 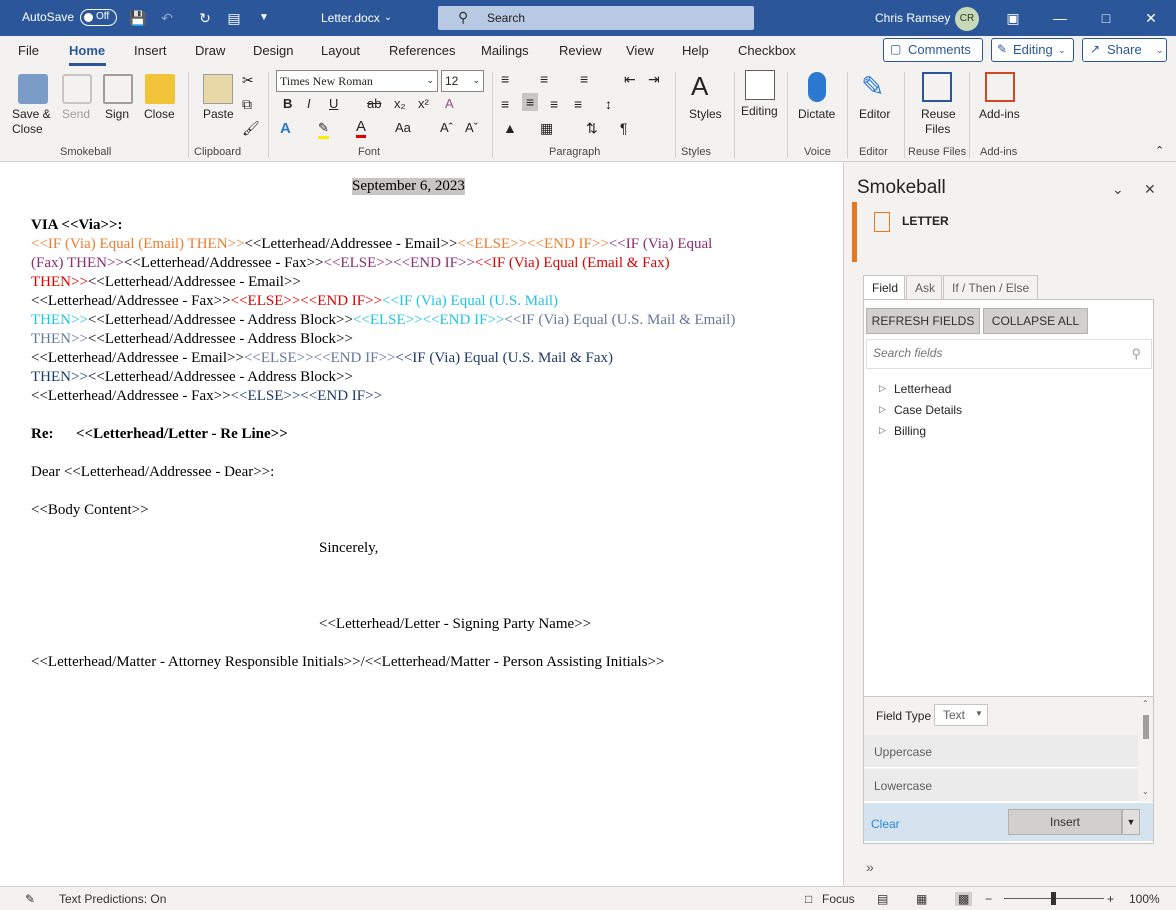 What do you see at coordinates (1035, 321) in the screenshot?
I see `collapse-all-button: COLLAPSE ALL` at bounding box center [1035, 321].